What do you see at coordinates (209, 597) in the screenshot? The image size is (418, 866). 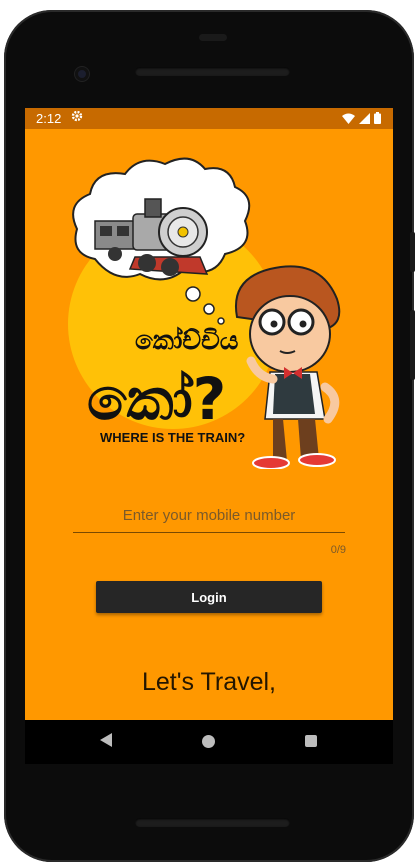 I see `login-button: Login` at bounding box center [209, 597].